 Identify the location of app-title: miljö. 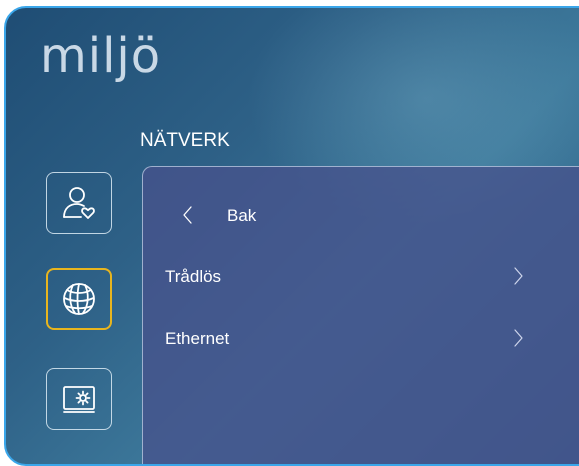
(101, 56).